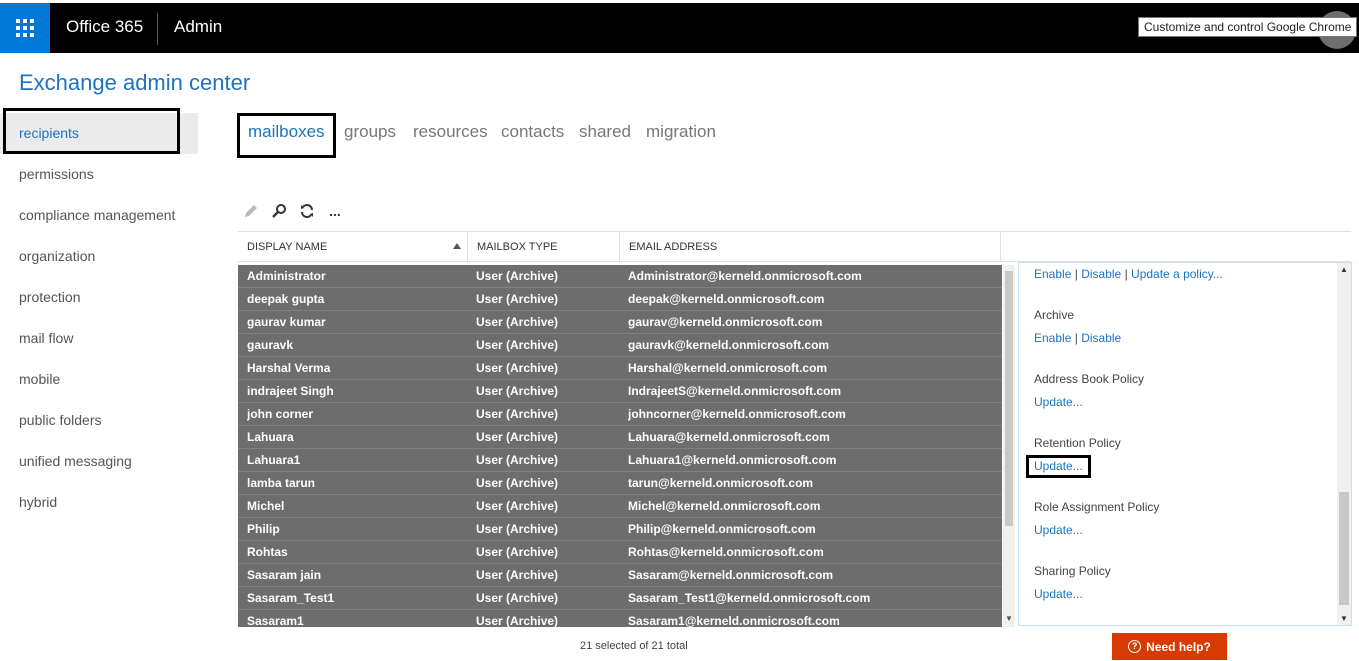 The height and width of the screenshot is (661, 1359). What do you see at coordinates (1248, 27) in the screenshot?
I see `chrome-tooltip: Customize and control Google Chrome` at bounding box center [1248, 27].